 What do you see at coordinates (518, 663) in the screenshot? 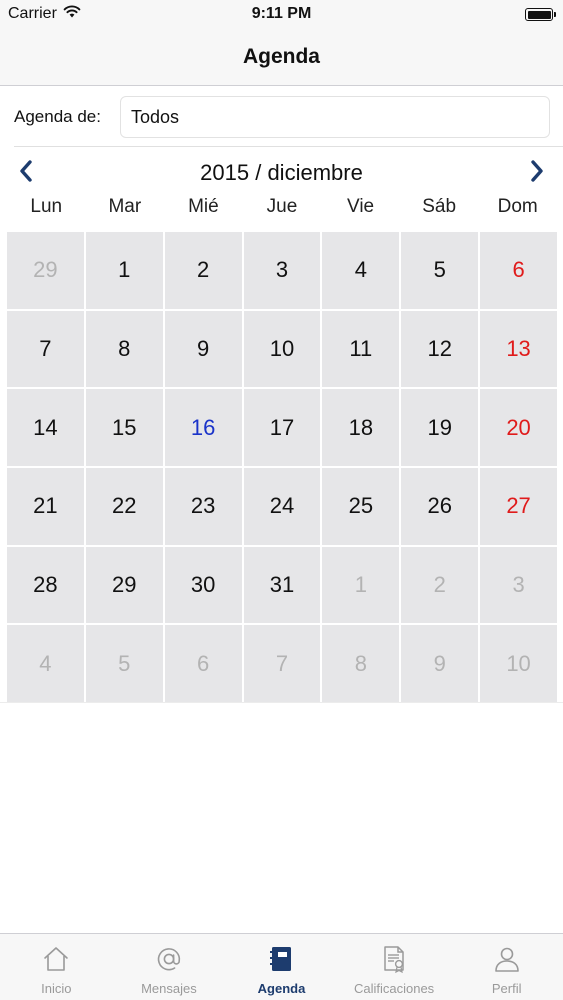
I see `calendar-day-other-month: 10` at bounding box center [518, 663].